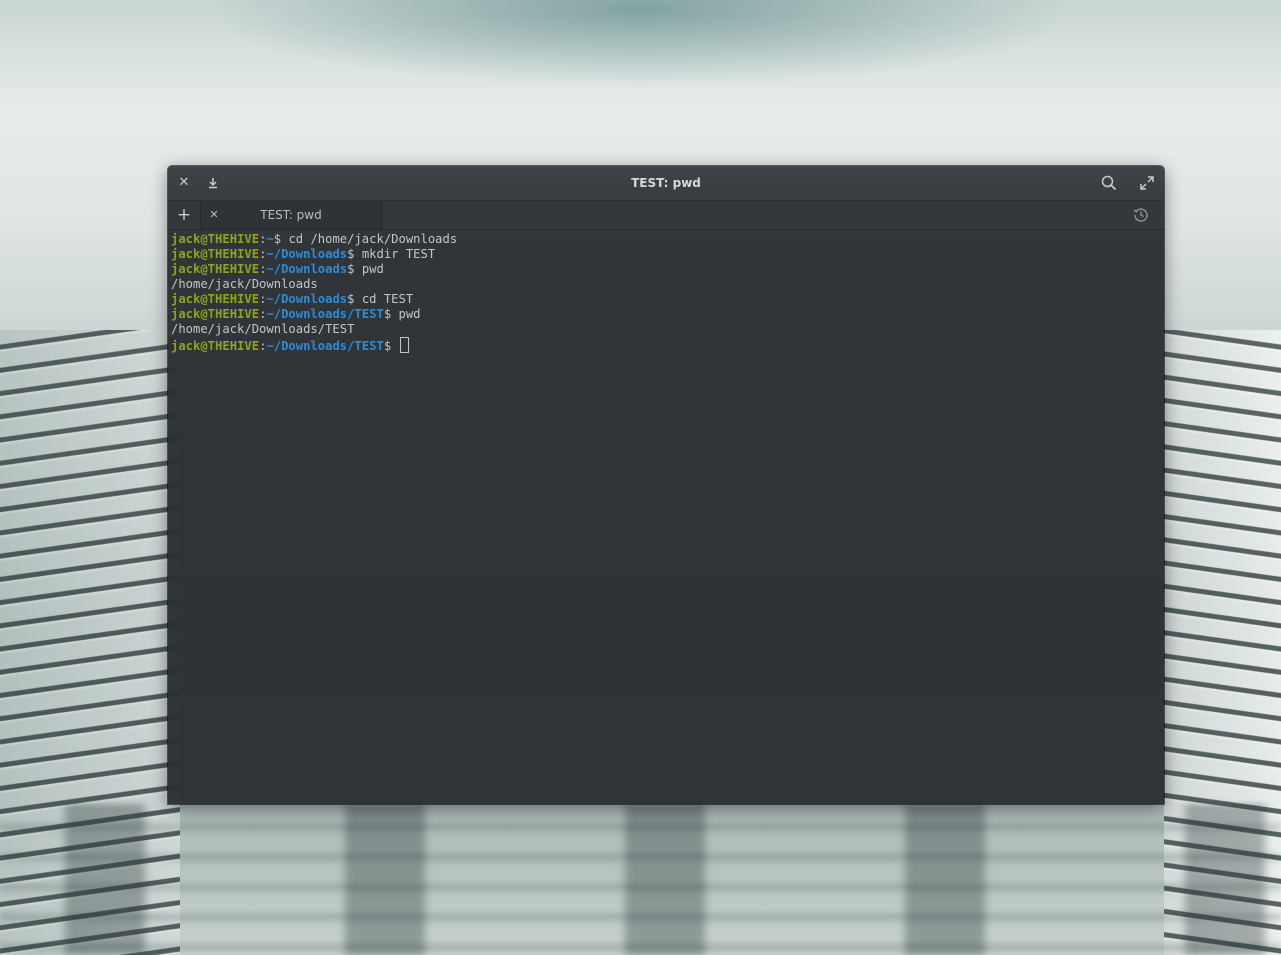  I want to click on command-text: mkdir TEST, so click(398, 254).